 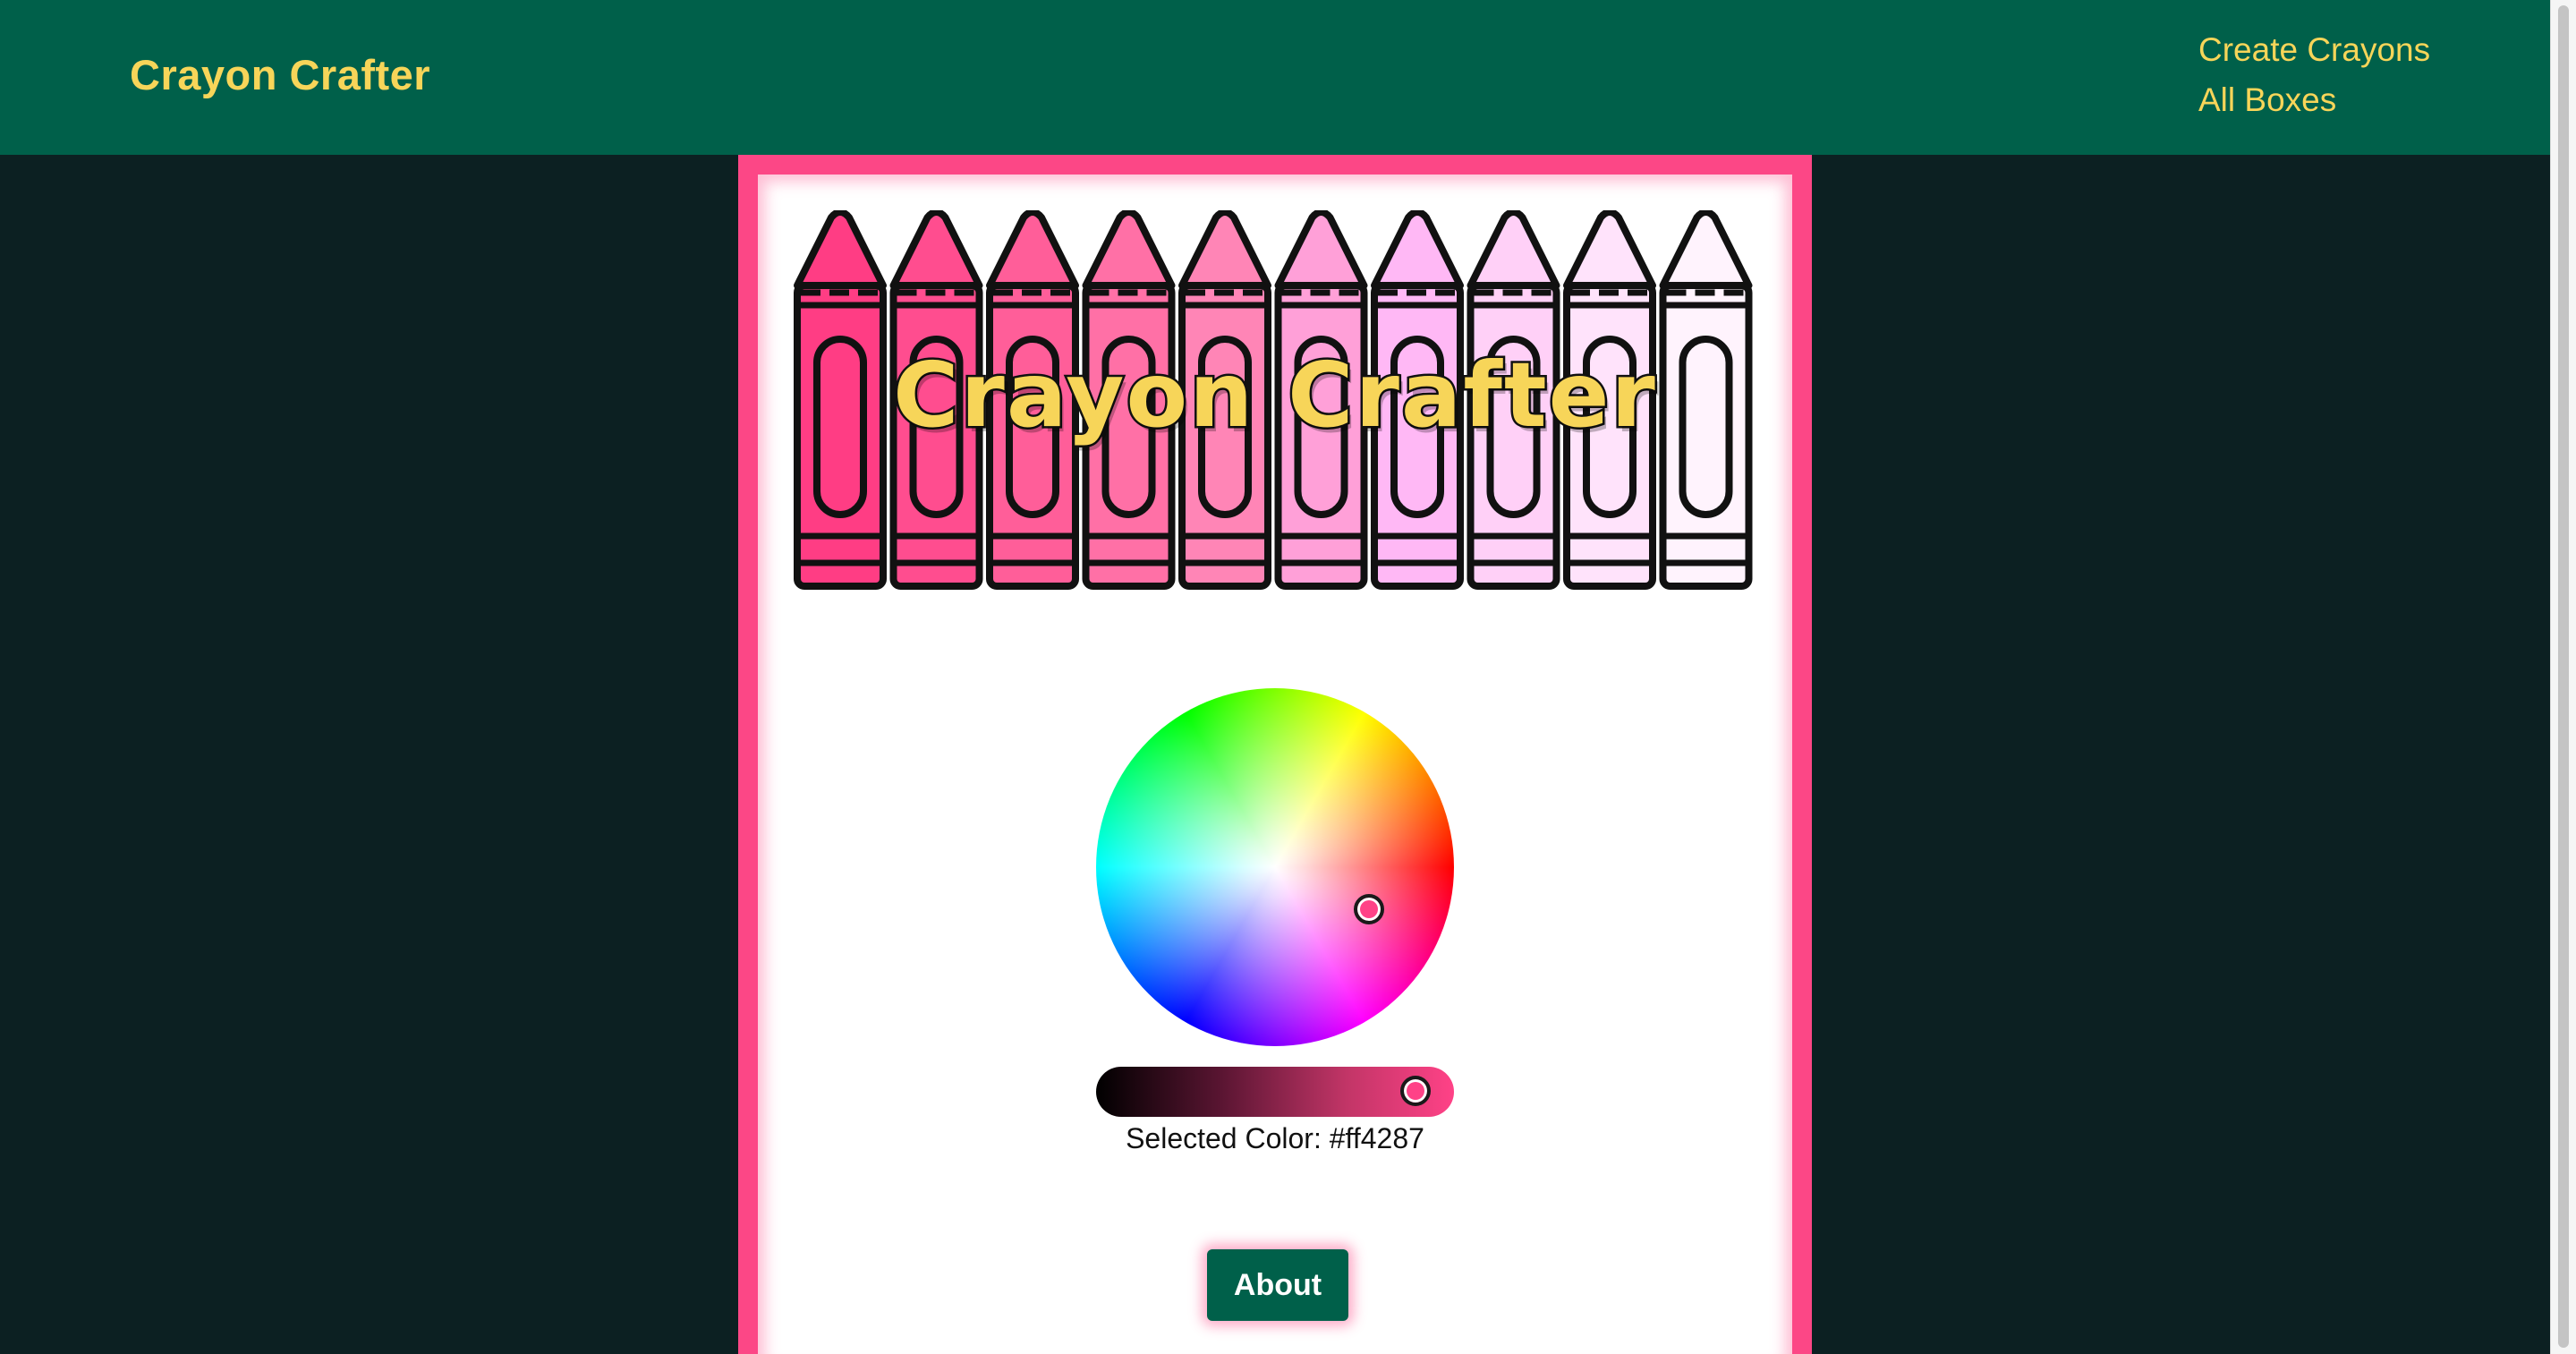 I want to click on about-button: About, so click(x=1277, y=1285).